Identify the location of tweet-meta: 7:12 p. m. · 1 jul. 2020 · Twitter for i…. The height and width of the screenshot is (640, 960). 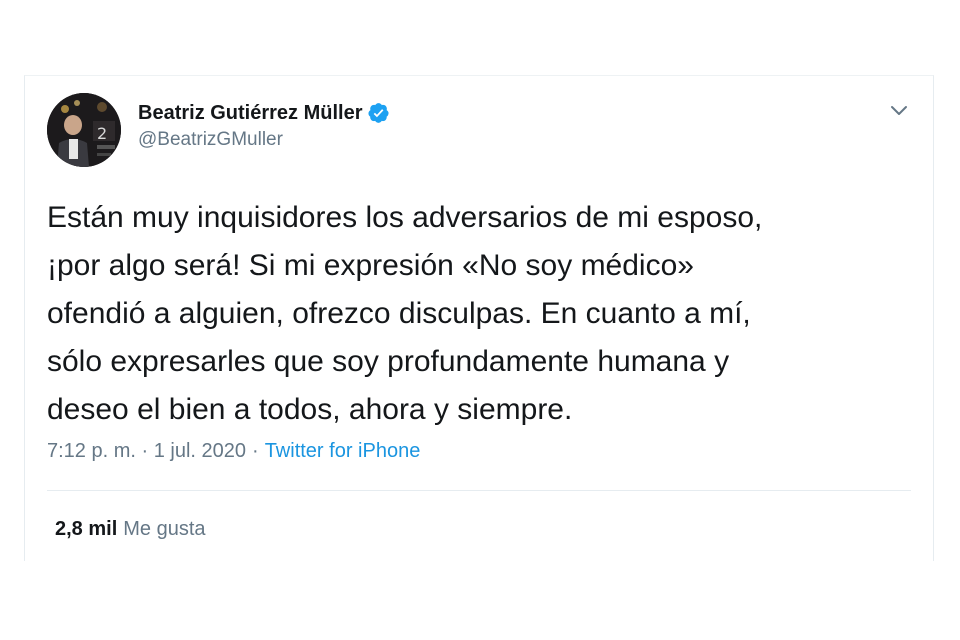
(233, 451).